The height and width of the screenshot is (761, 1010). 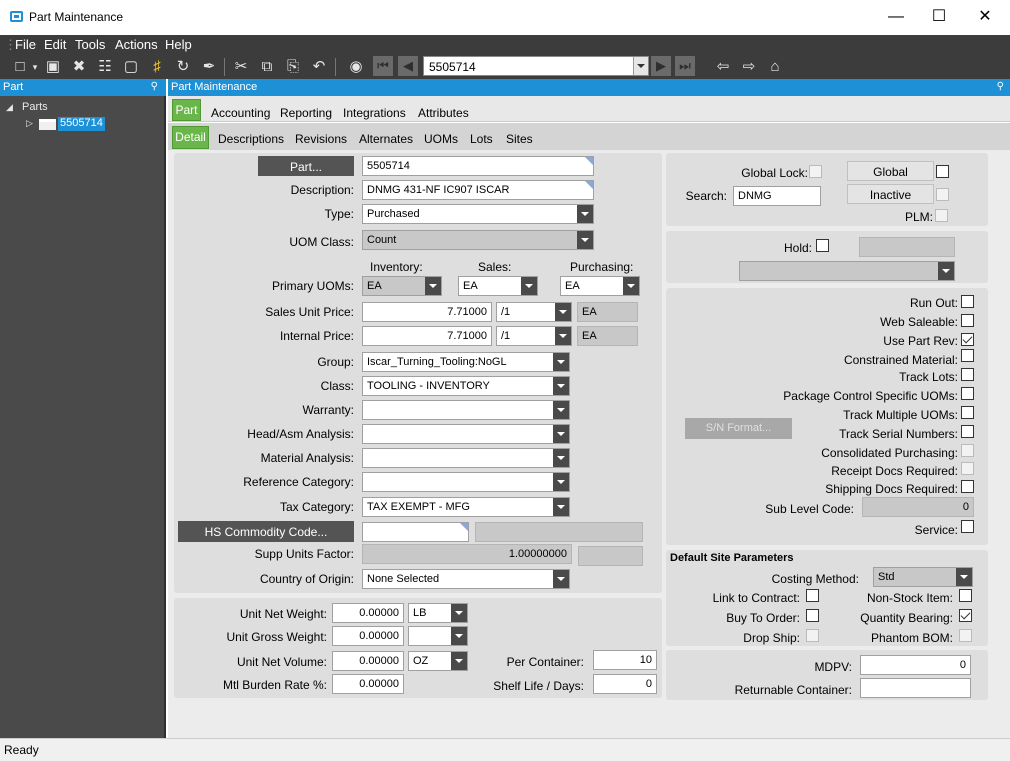 I want to click on costing-method-select: Std, so click(x=923, y=577).